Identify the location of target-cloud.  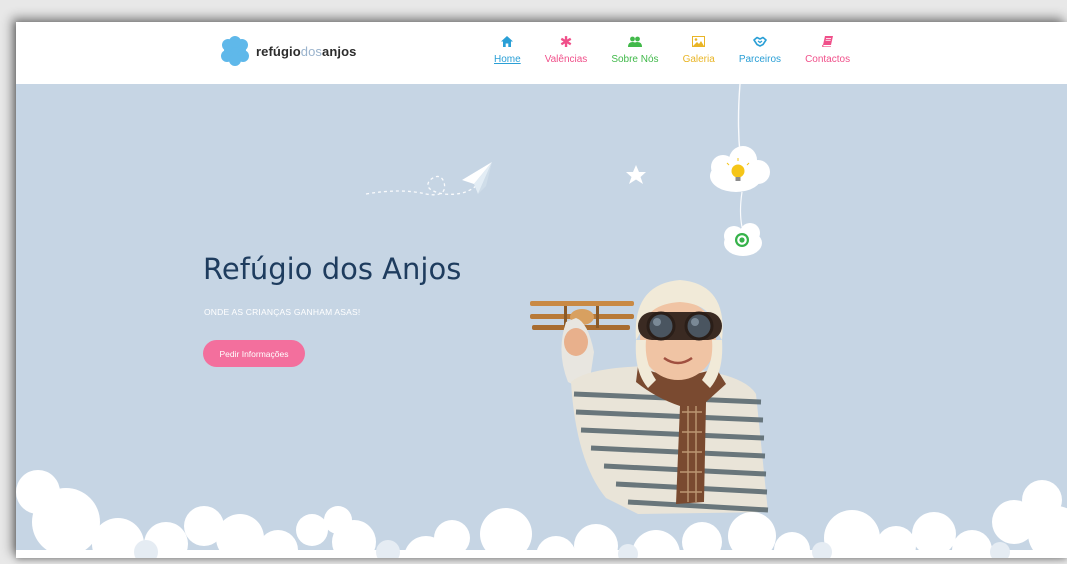
(743, 239).